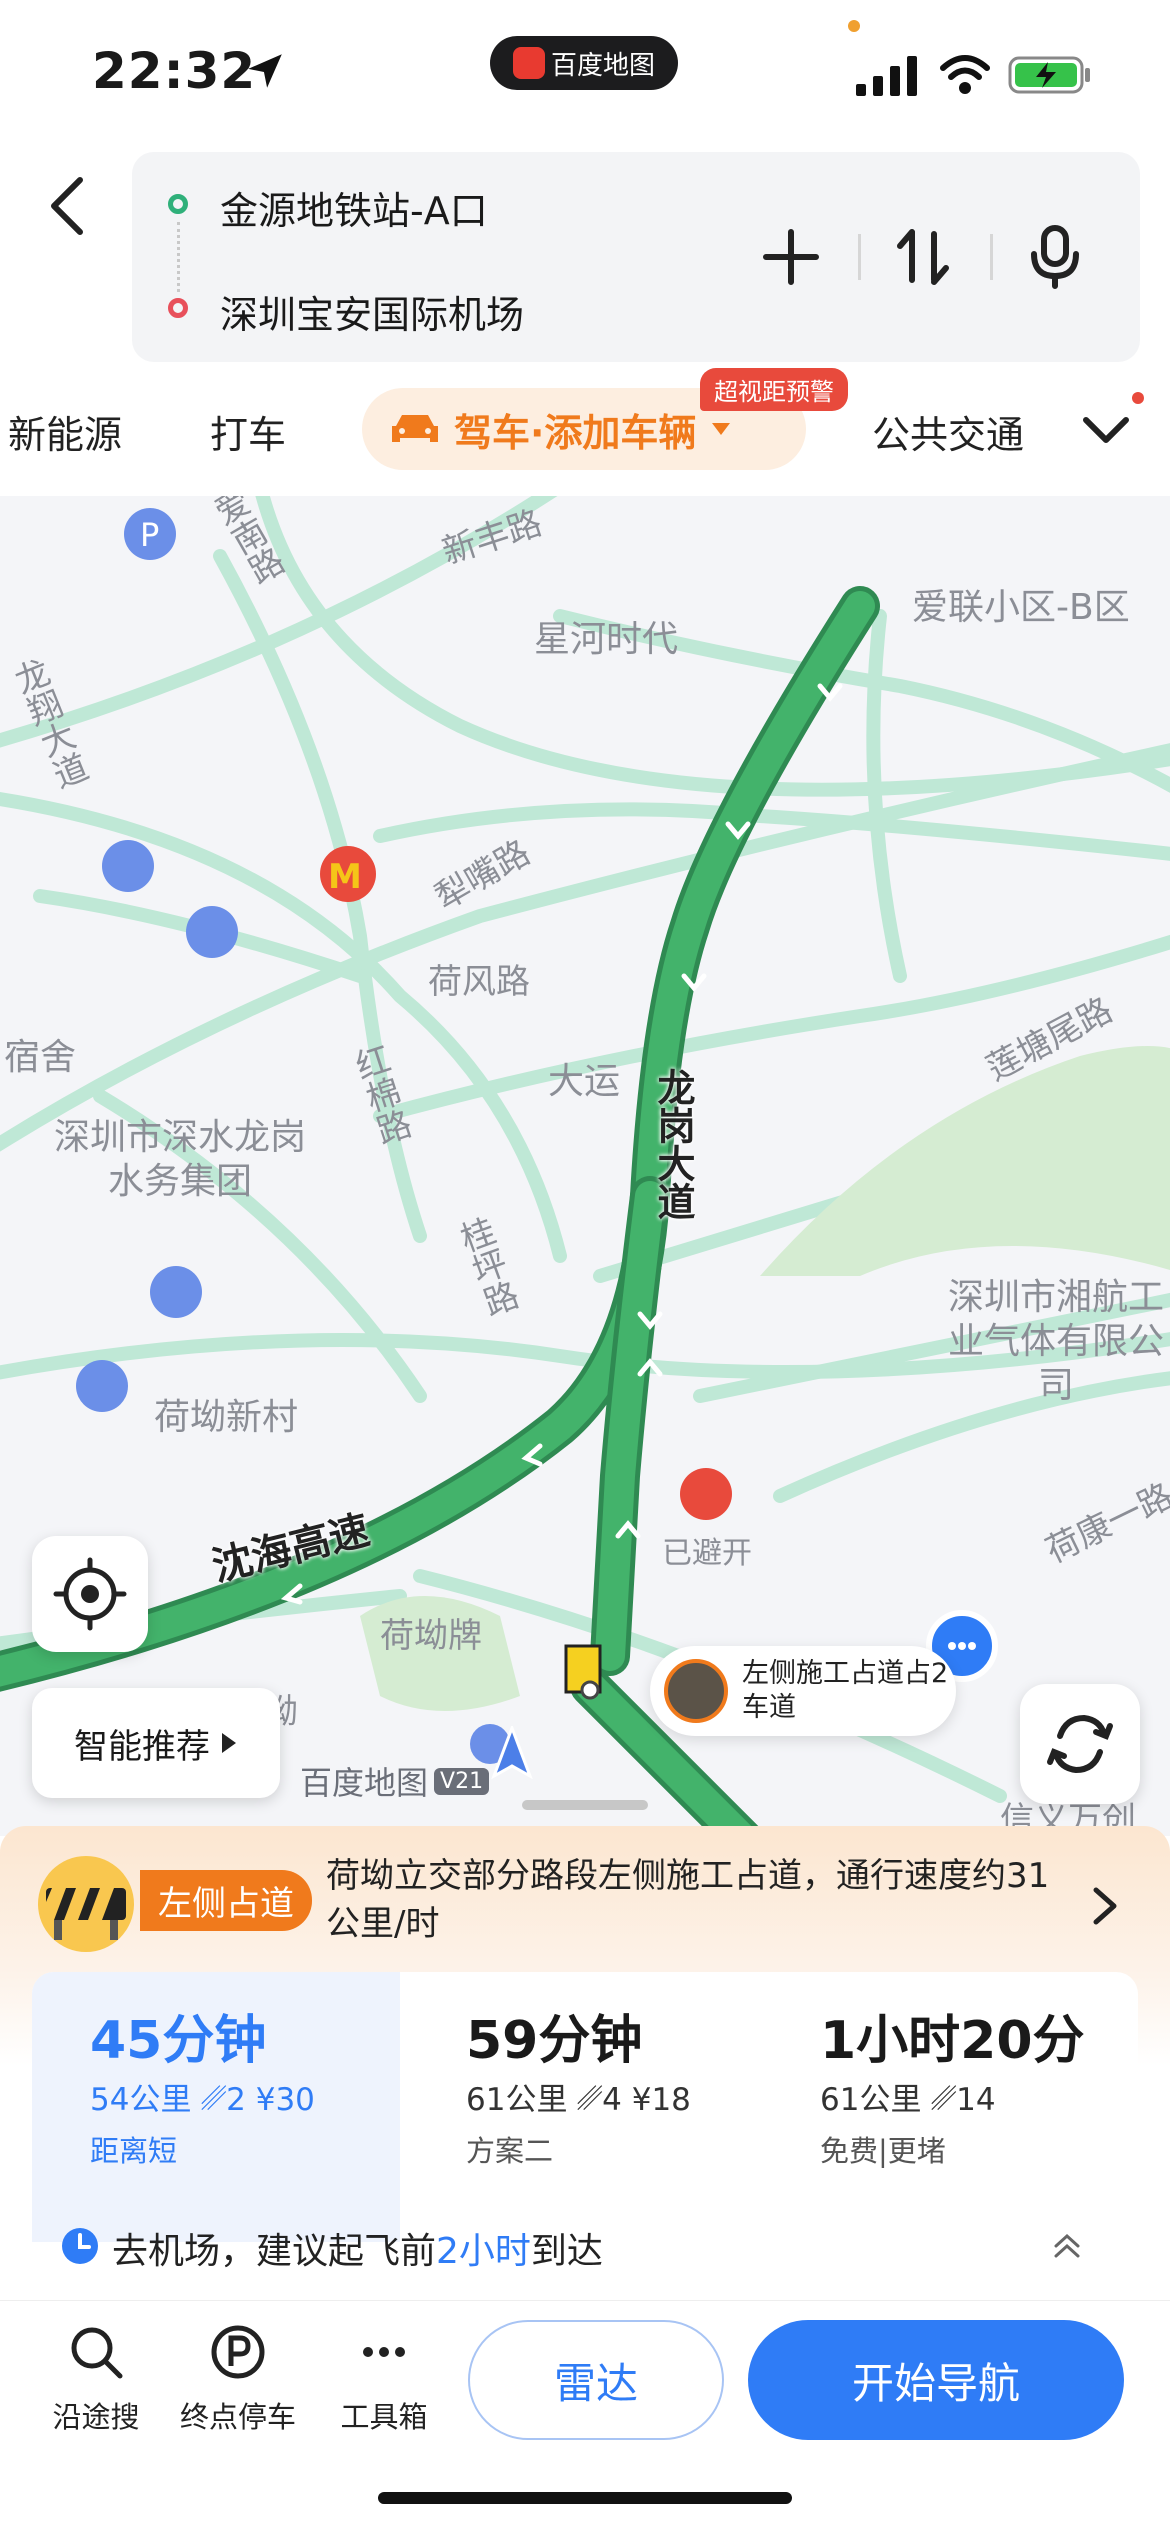 The height and width of the screenshot is (2533, 1170). Describe the element at coordinates (952, 2035) in the screenshot. I see `plan-3-duration: 1小时20分` at that location.